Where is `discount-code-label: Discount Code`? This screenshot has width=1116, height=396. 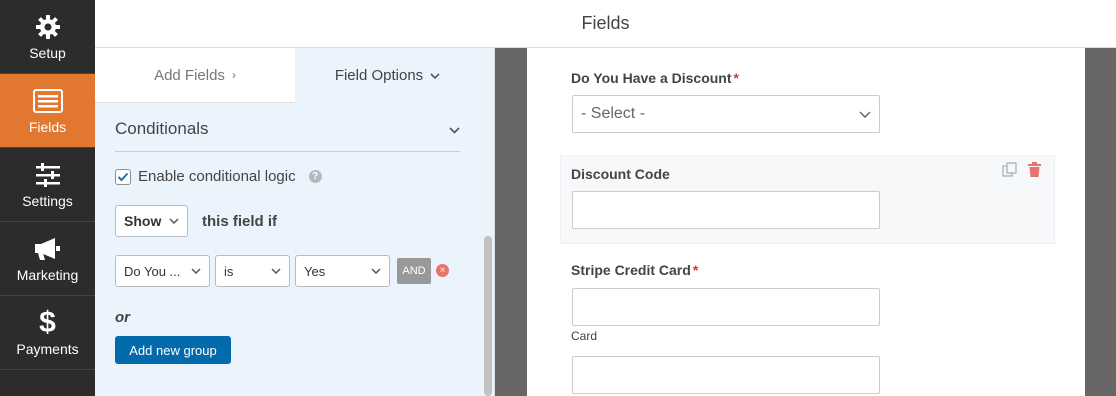 discount-code-label: Discount Code is located at coordinates (620, 174).